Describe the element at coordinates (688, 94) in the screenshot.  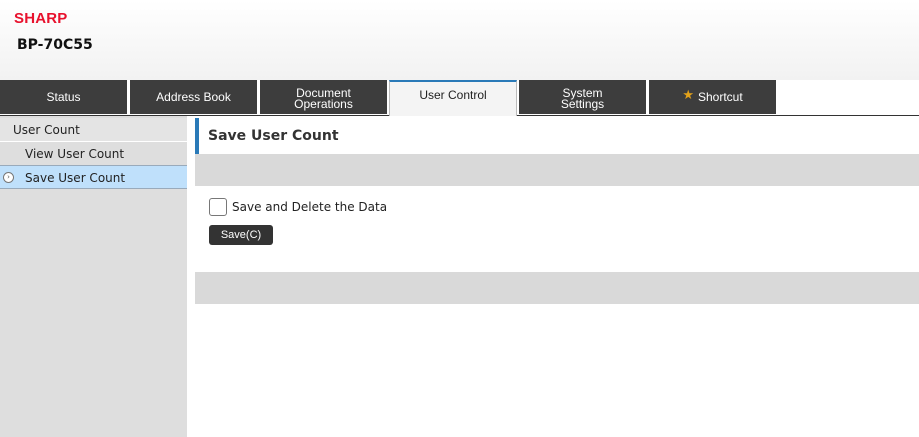
I see `star-icon: ★` at that location.